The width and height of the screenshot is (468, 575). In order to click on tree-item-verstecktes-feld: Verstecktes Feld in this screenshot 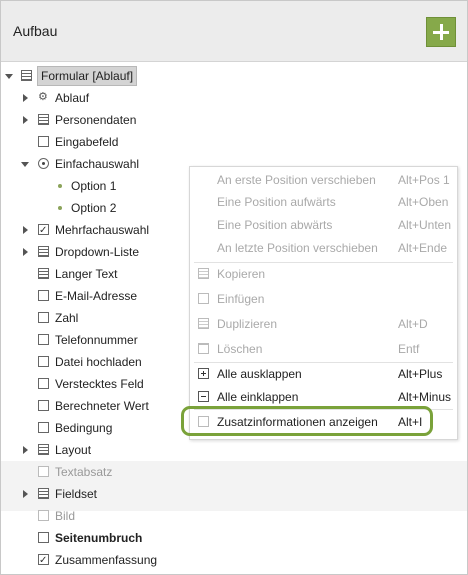, I will do `click(91, 384)`.